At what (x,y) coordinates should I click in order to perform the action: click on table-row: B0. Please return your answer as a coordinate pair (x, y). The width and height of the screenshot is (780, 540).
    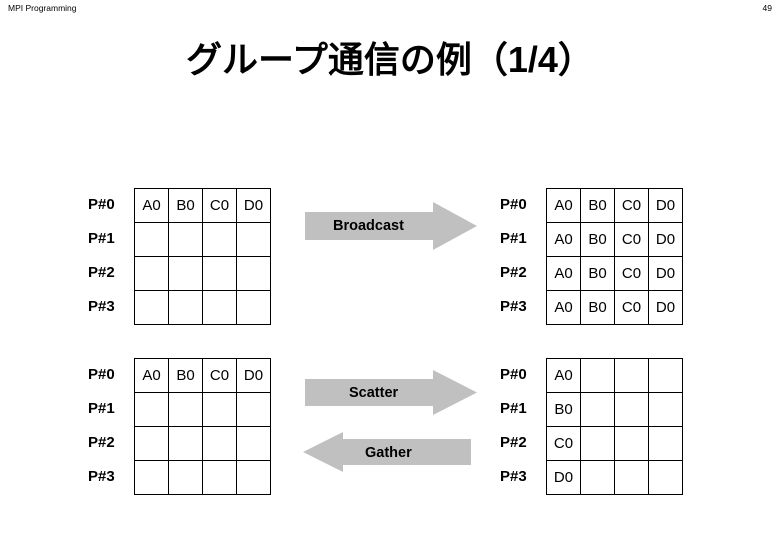
    Looking at the image, I should click on (615, 410).